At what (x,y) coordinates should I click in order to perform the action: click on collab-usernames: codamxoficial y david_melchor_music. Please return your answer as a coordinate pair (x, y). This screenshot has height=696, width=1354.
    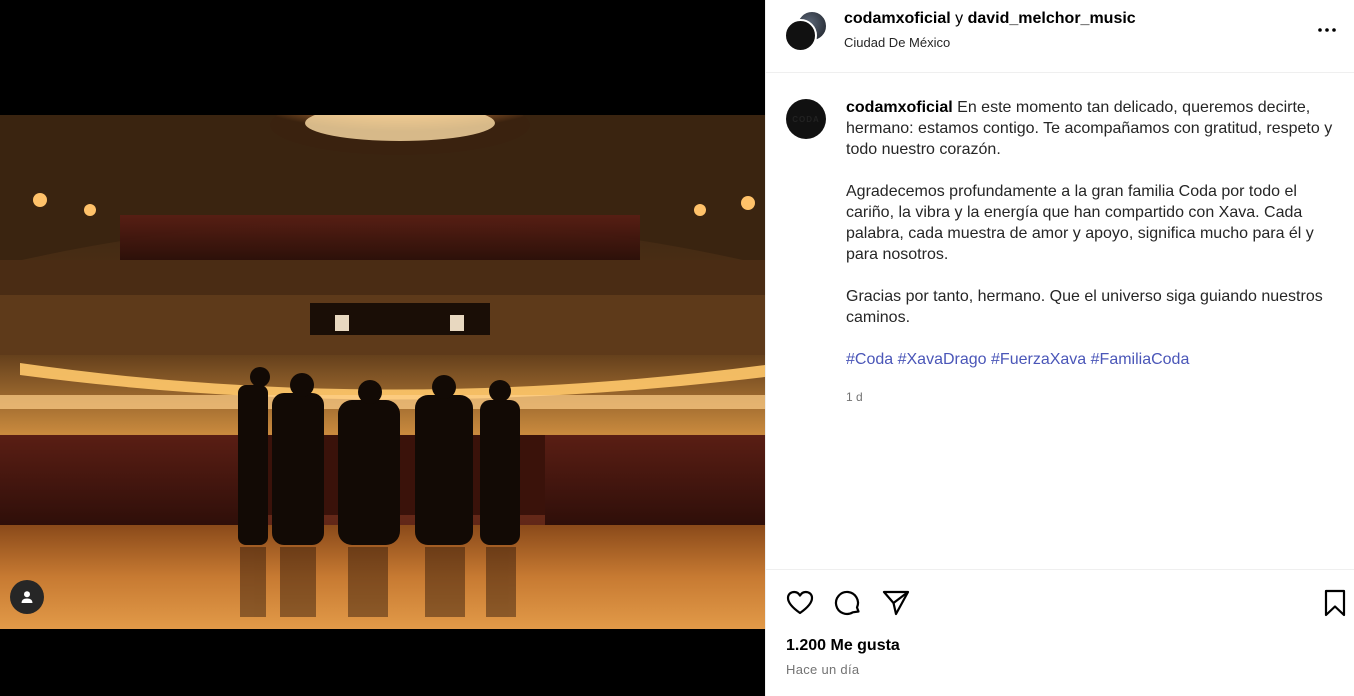
    Looking at the image, I should click on (990, 19).